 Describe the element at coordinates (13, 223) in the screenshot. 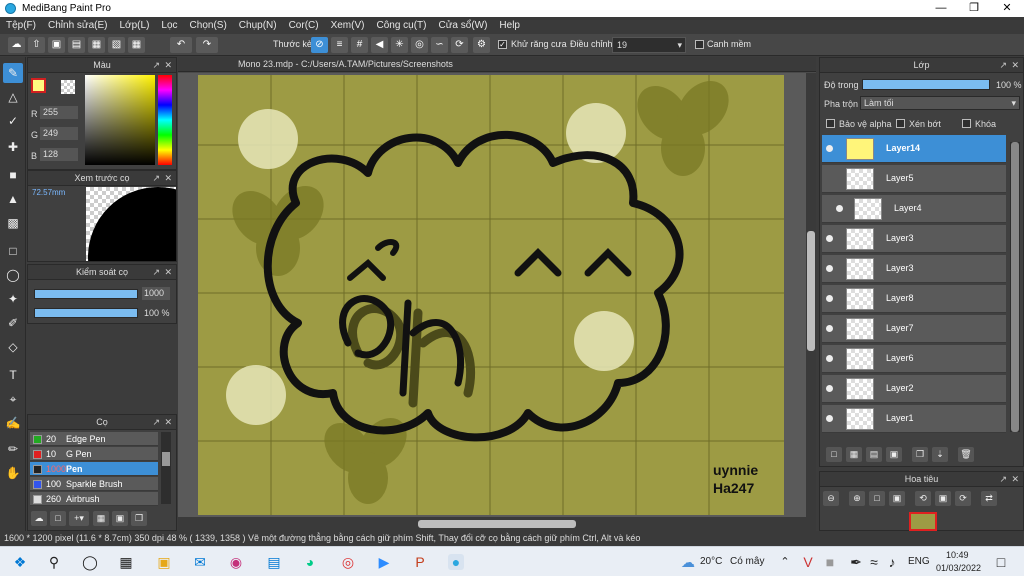

I see `gradient-tool-icon: ▩` at that location.